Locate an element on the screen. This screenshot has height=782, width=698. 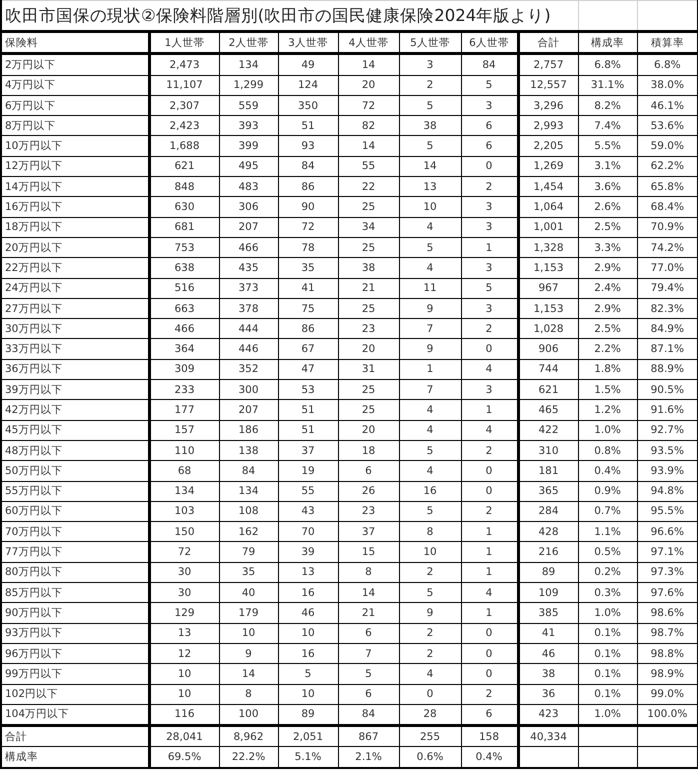
table-cell: 0.1% is located at coordinates (608, 694).